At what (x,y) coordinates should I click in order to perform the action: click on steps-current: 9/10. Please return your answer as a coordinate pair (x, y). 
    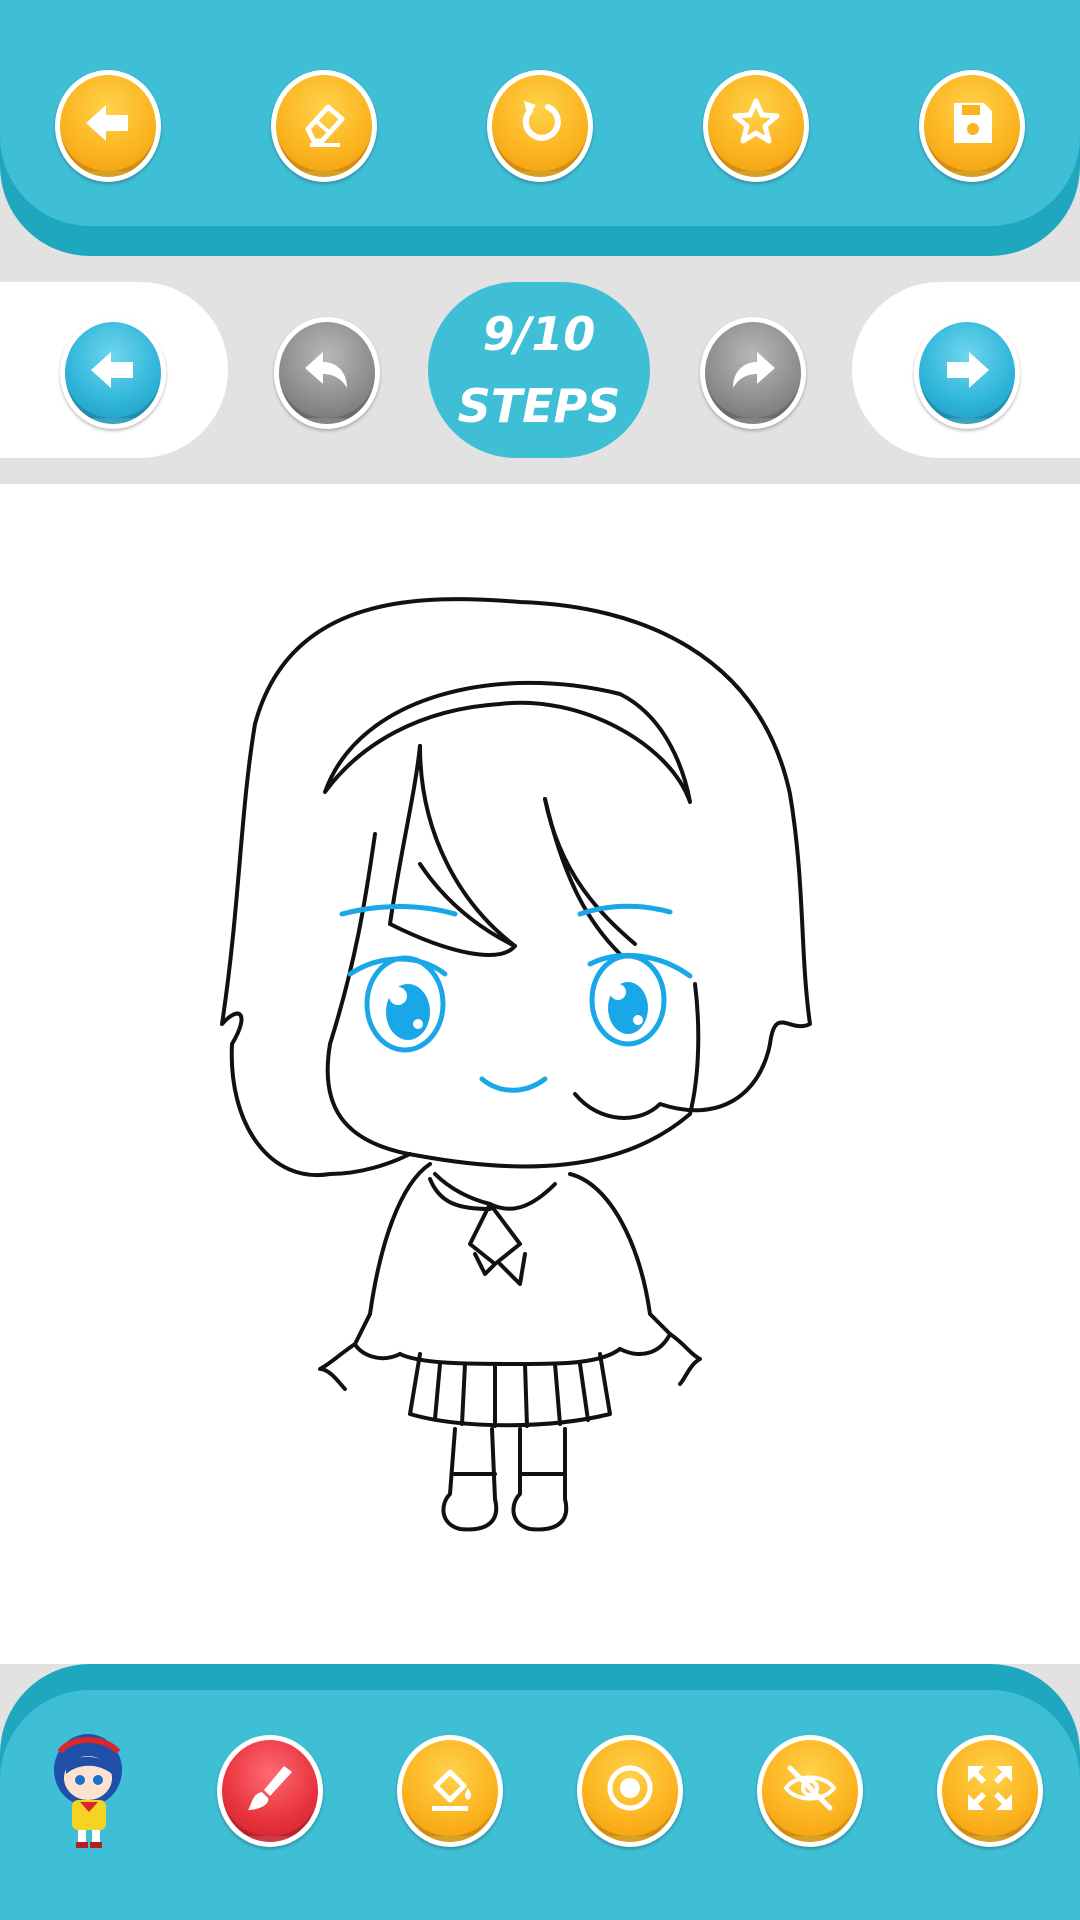
    Looking at the image, I should click on (539, 334).